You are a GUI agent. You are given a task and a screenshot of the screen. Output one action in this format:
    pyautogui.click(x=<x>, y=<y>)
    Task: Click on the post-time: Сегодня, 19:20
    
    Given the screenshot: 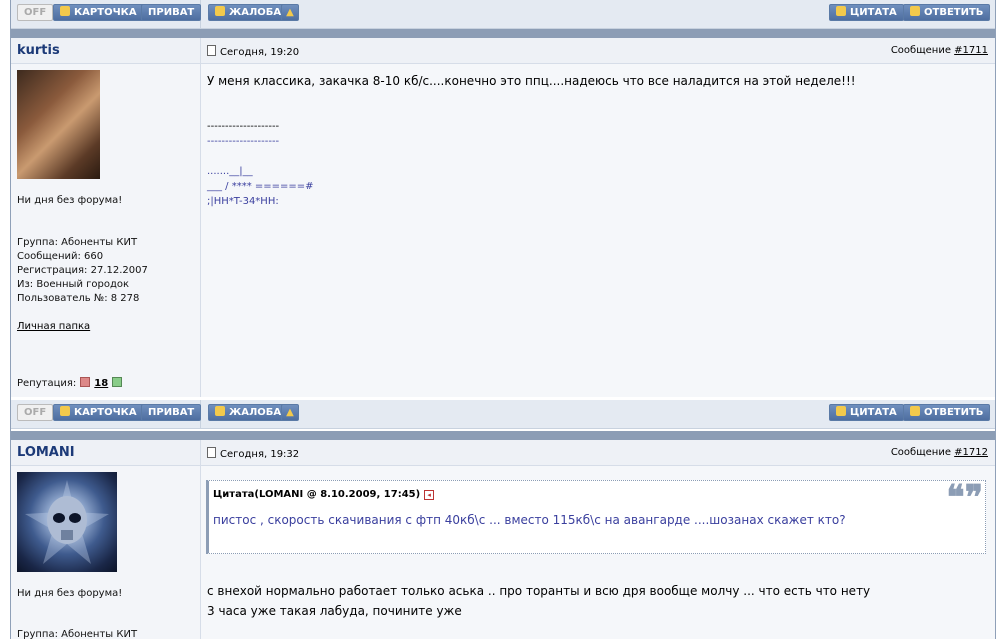 What is the action you would take?
    pyautogui.click(x=253, y=51)
    